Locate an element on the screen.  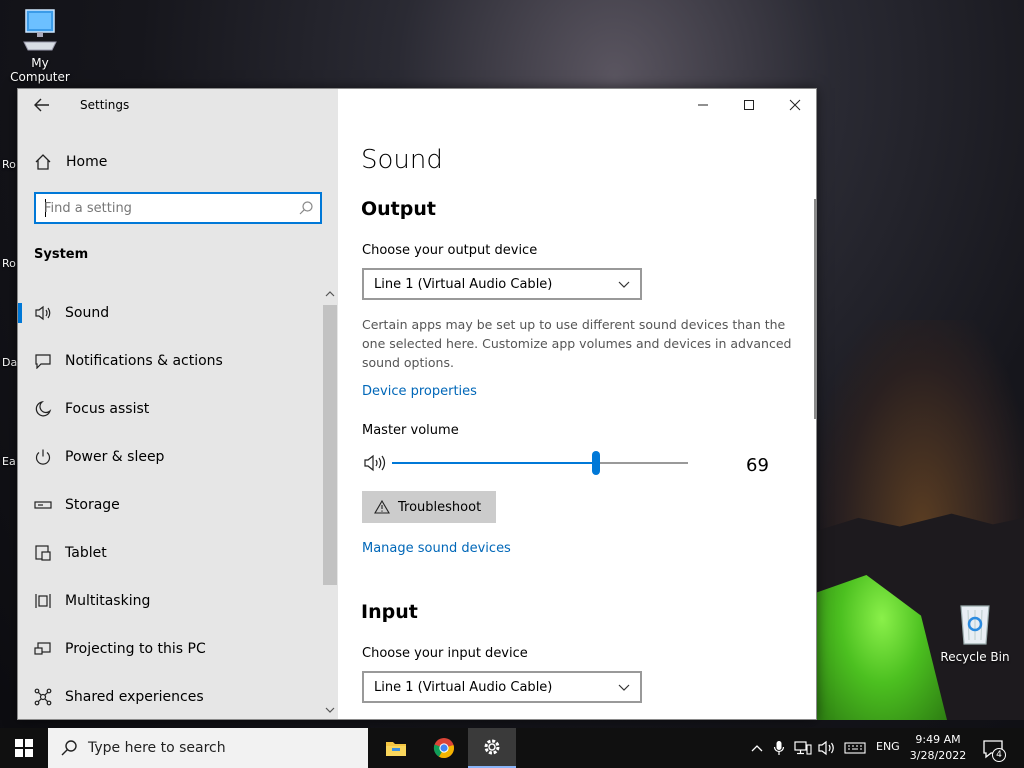
sidebar-item-home: Home is located at coordinates (70, 162).